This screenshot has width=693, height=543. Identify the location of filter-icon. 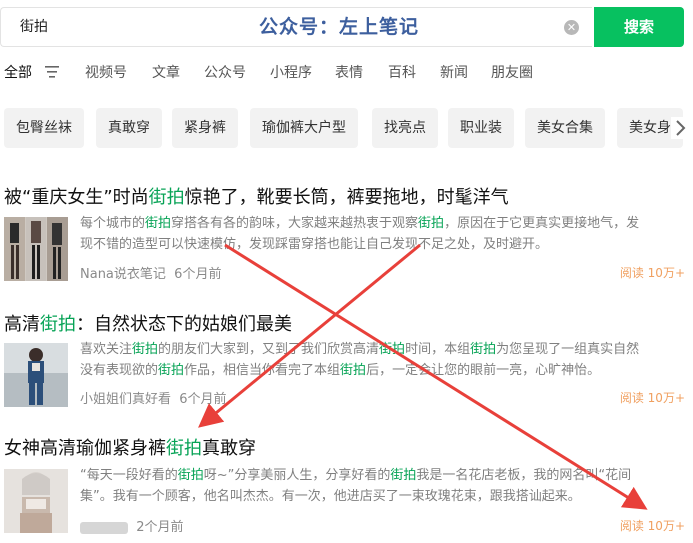
(52, 72).